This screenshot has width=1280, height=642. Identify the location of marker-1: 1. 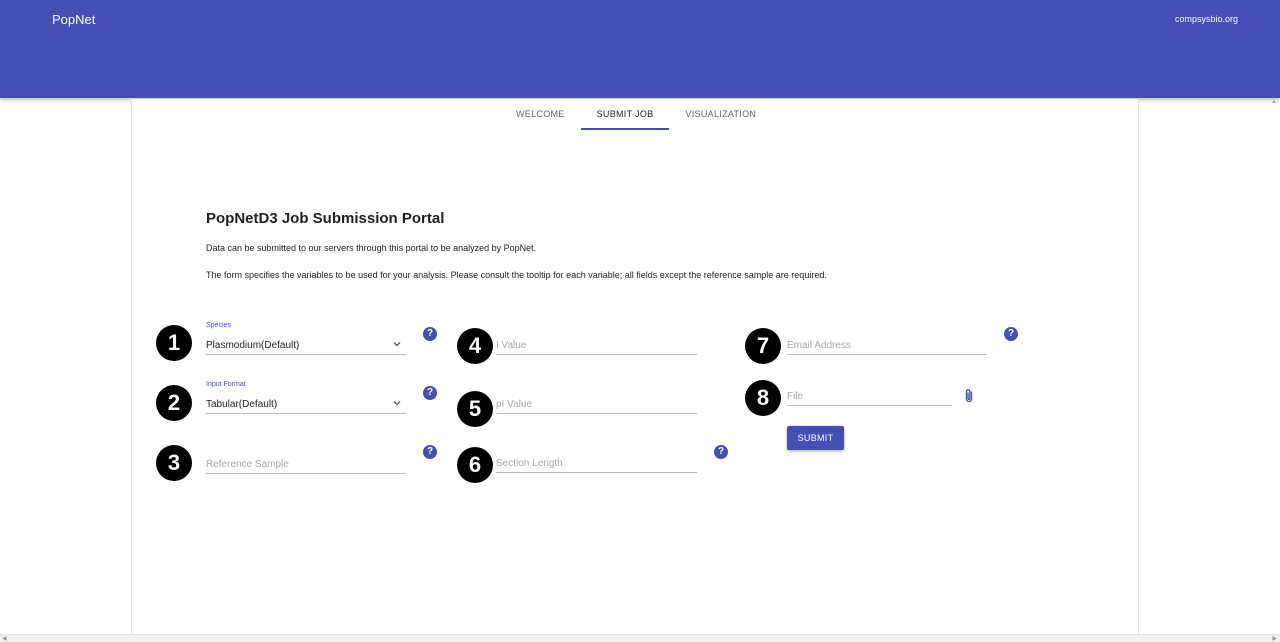
(174, 343).